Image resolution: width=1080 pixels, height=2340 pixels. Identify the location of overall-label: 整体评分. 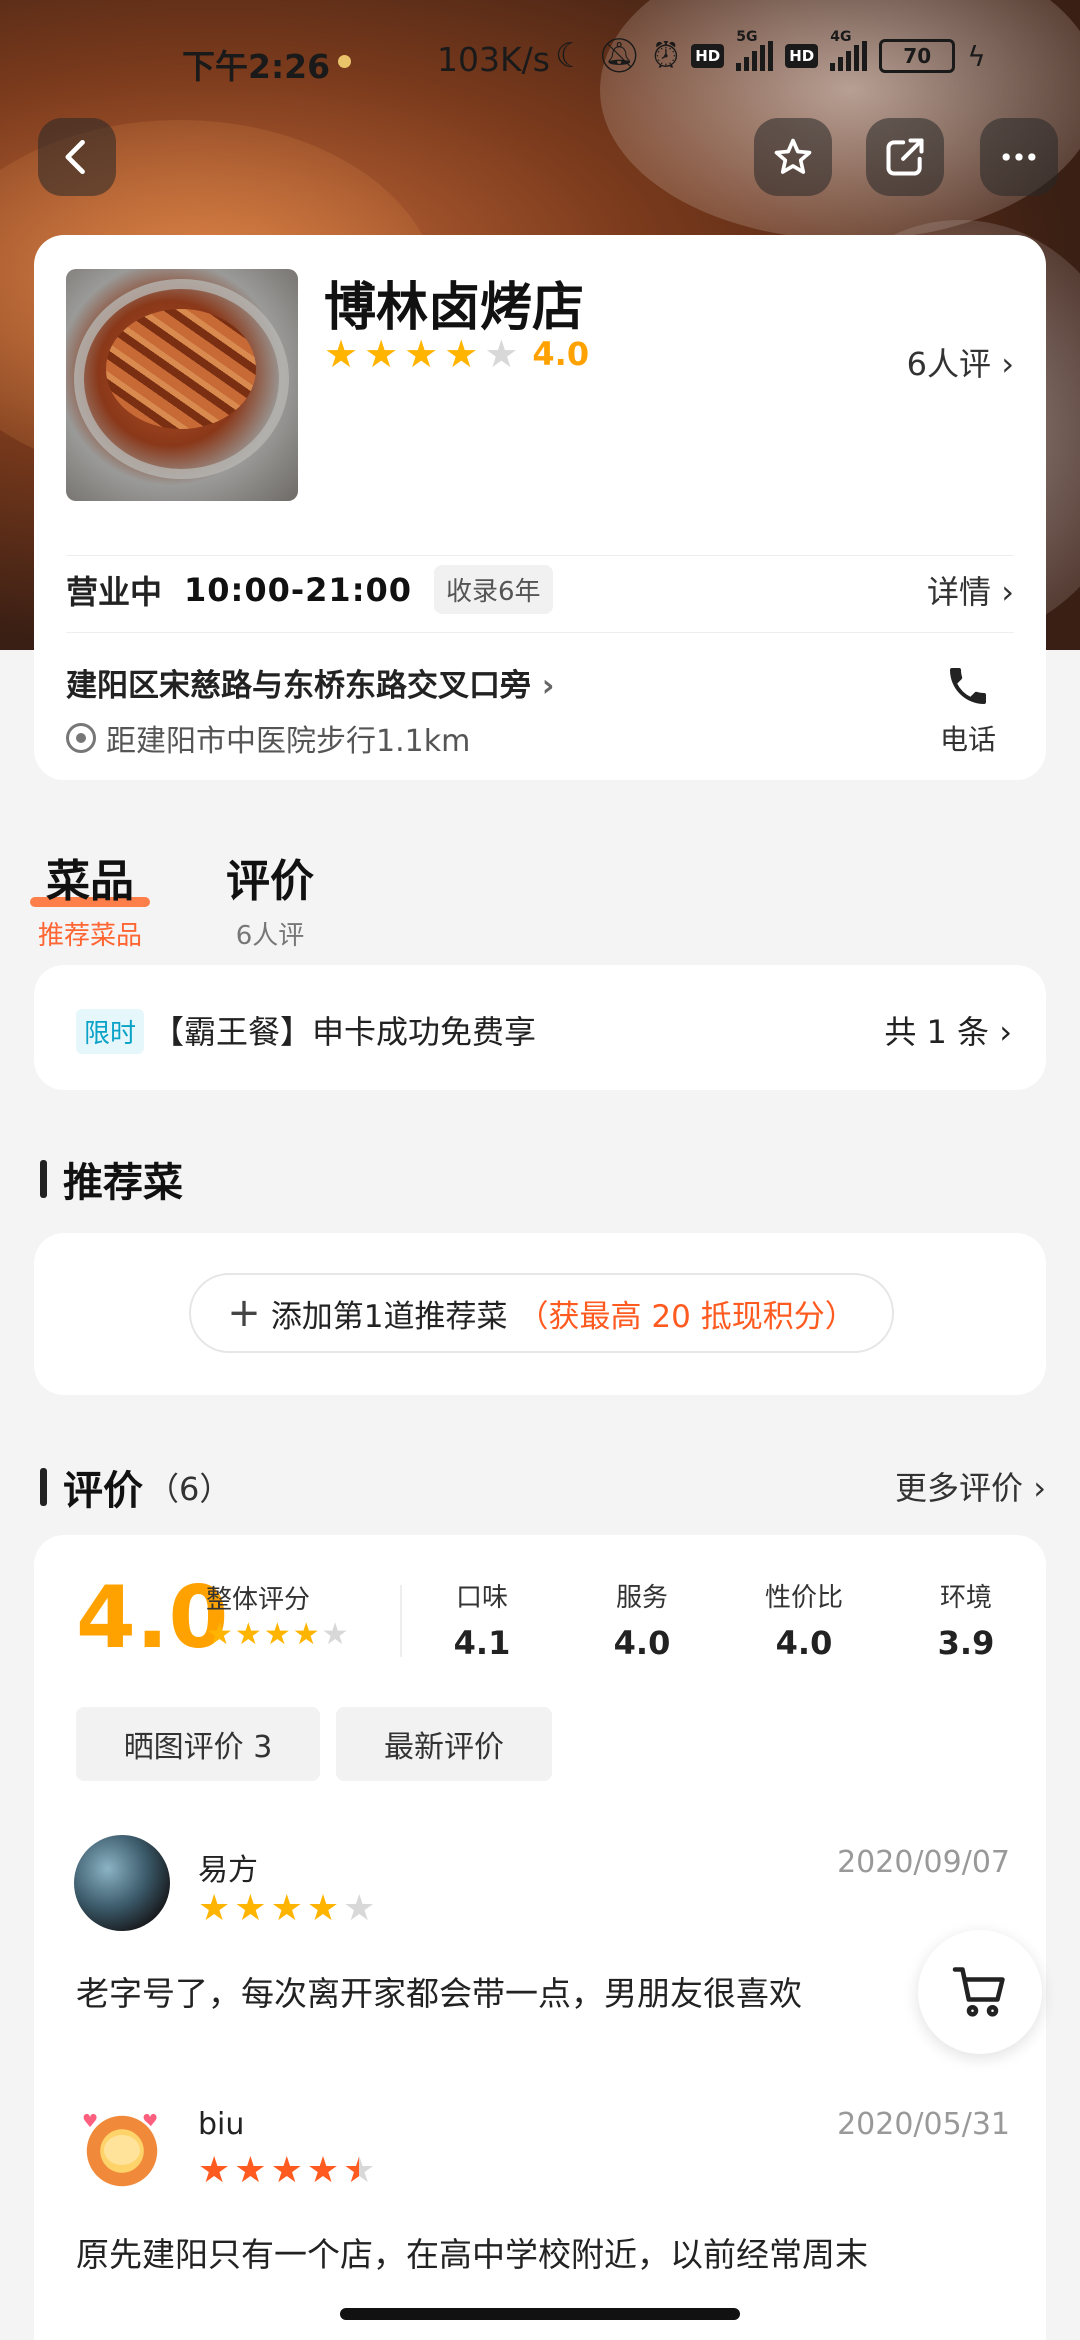
(258, 1600).